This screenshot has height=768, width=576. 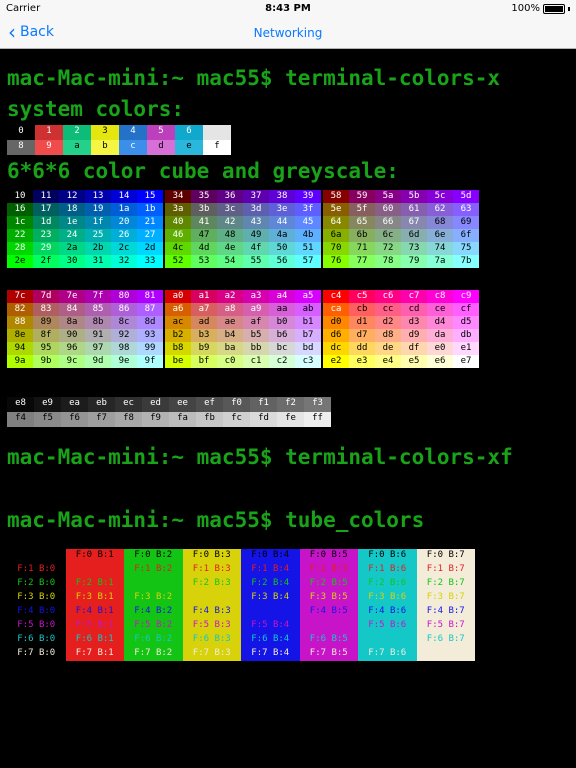 What do you see at coordinates (336, 361) in the screenshot?
I see `color-cube-cell: e2` at bounding box center [336, 361].